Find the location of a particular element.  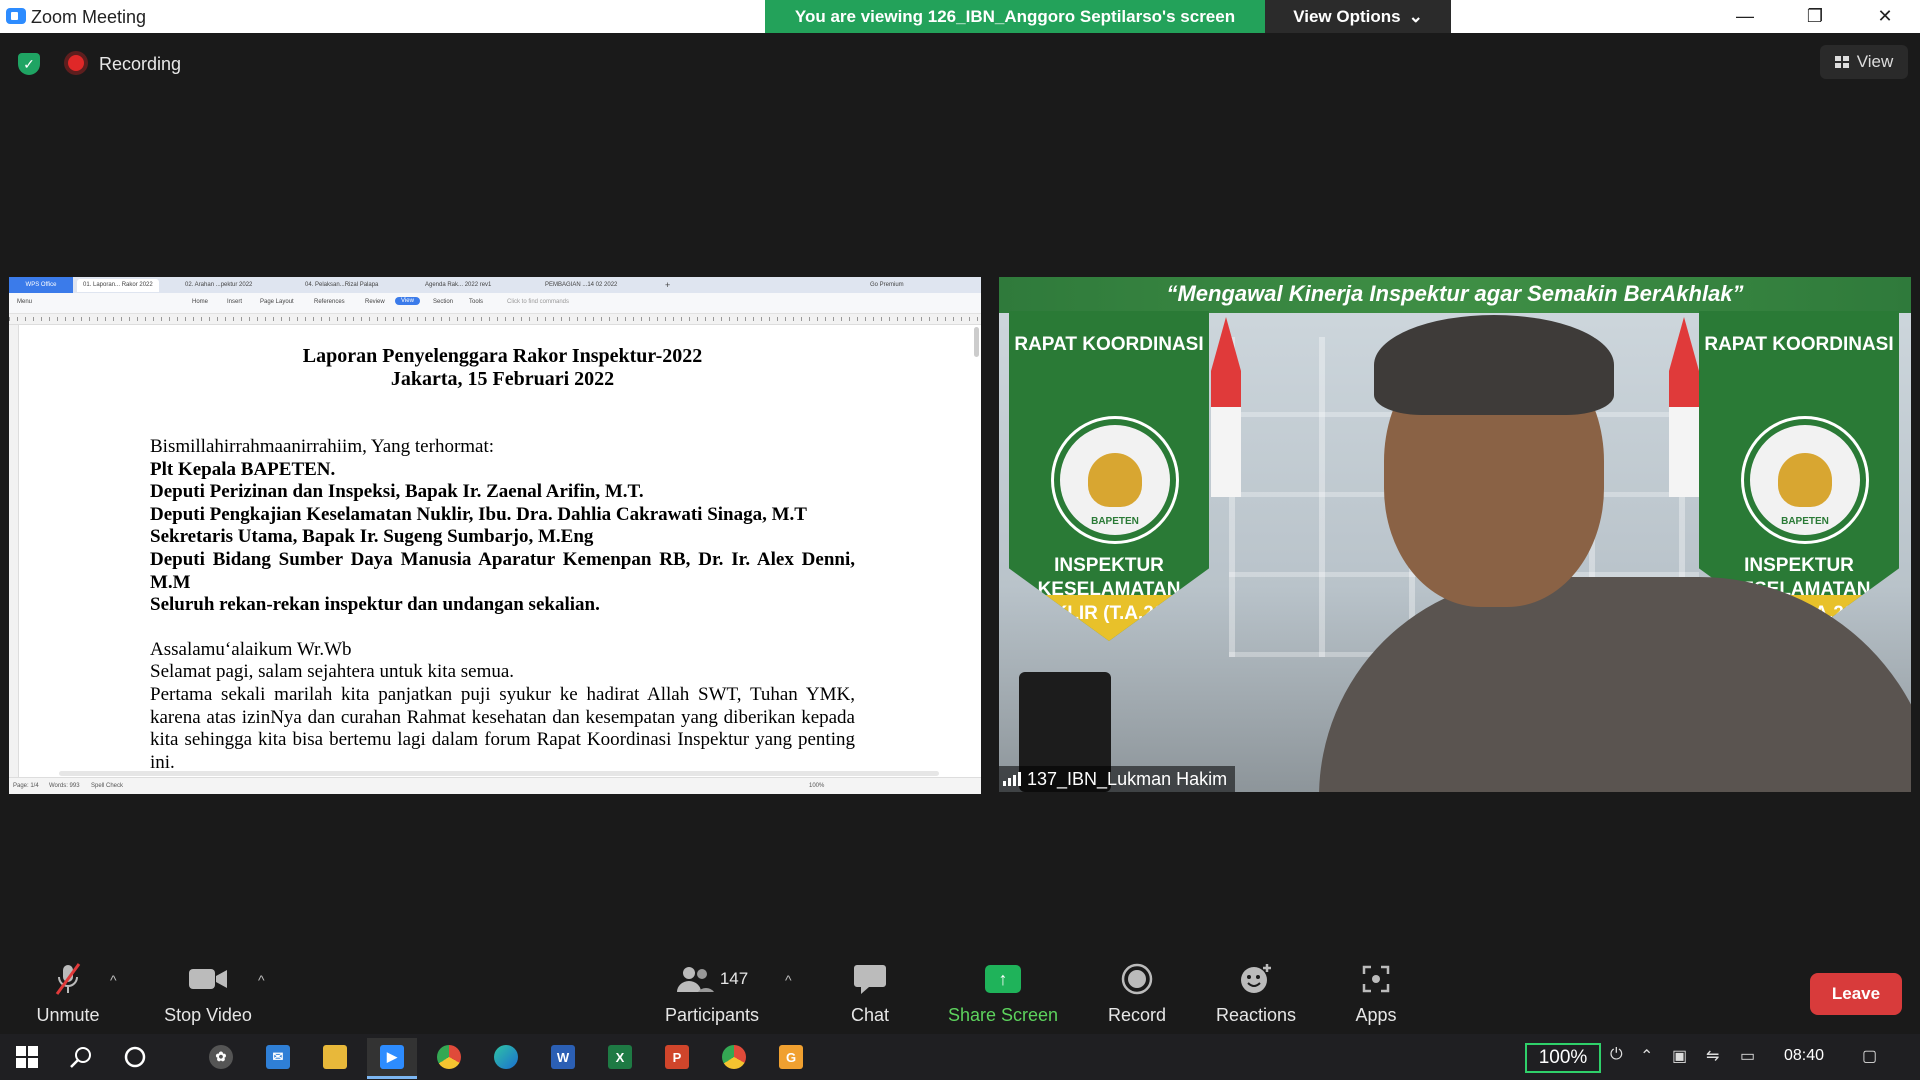

menu-item-references: References is located at coordinates (329, 302).